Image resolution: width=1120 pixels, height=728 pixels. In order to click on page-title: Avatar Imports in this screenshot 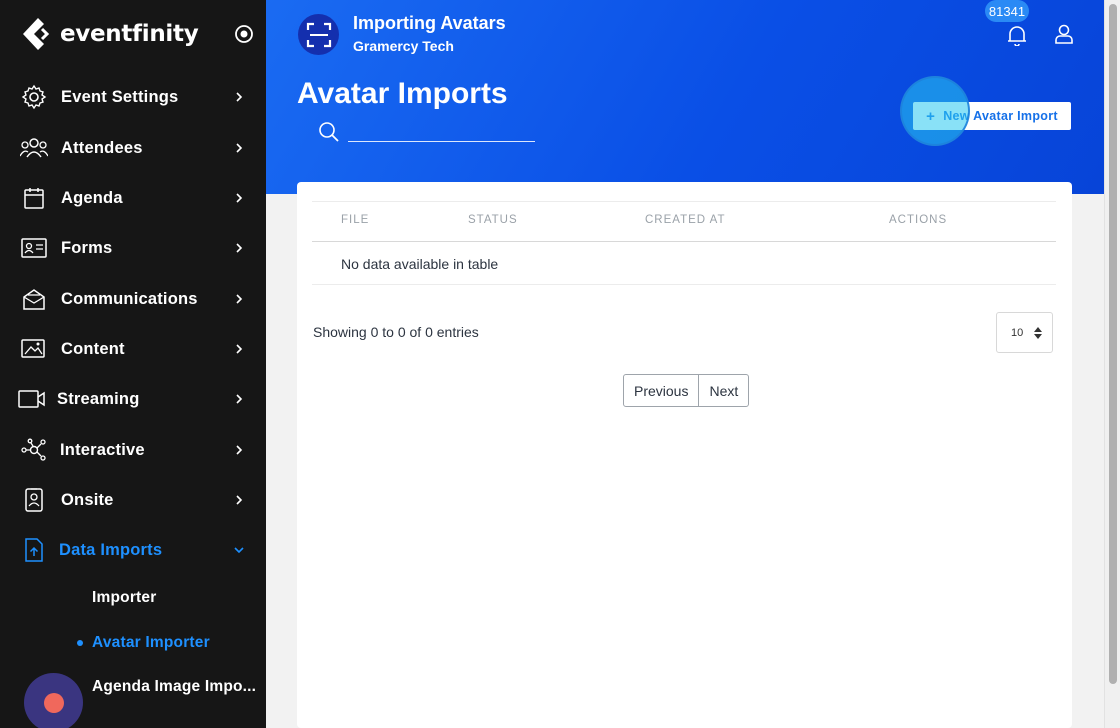, I will do `click(402, 93)`.